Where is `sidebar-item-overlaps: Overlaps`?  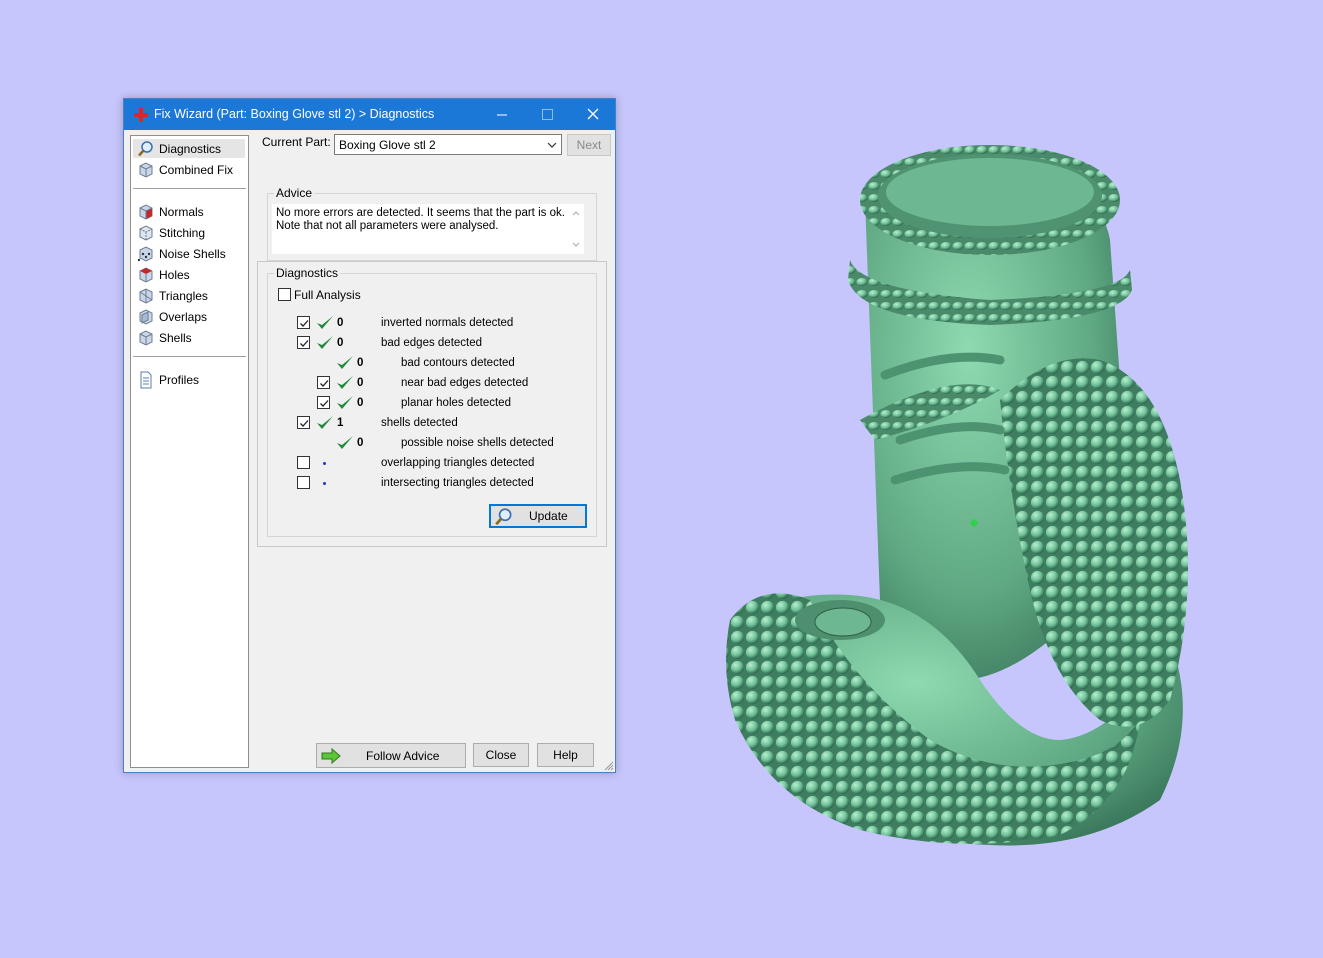
sidebar-item-overlaps: Overlaps is located at coordinates (189, 316).